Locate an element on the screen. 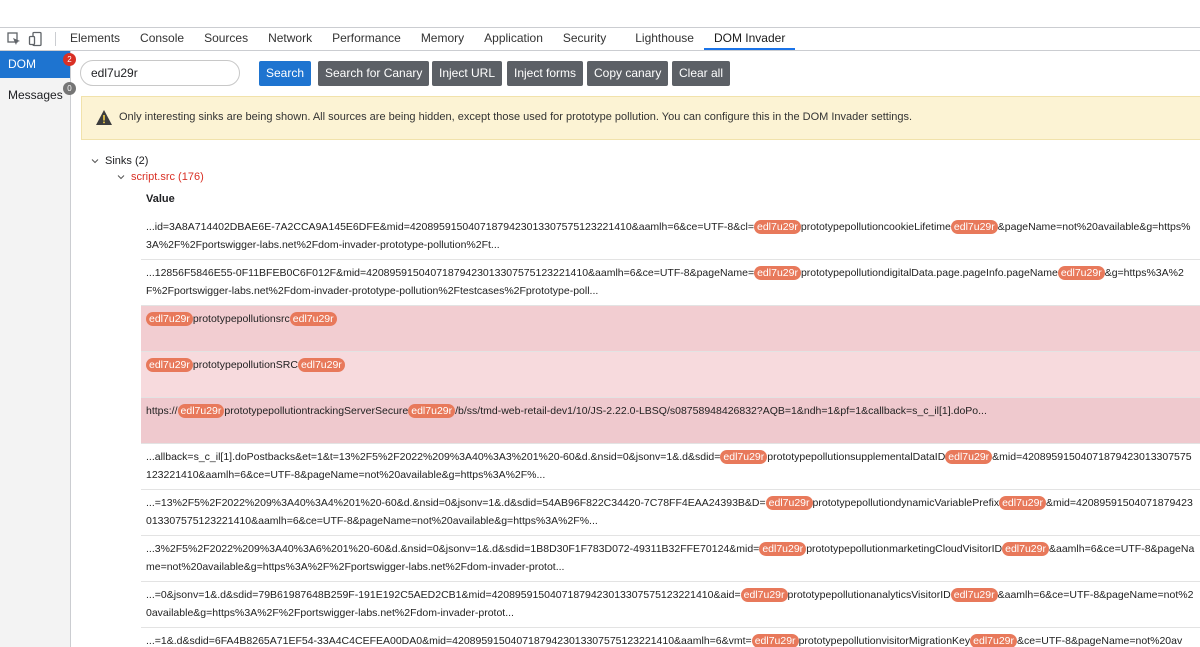 Image resolution: width=1200 pixels, height=647 pixels. row-value-text: https:// is located at coordinates (162, 411).